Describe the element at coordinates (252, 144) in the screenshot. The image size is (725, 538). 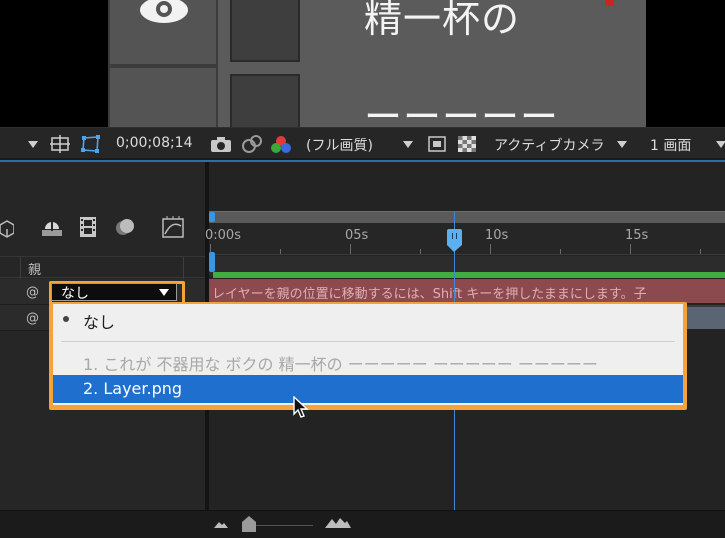
I see `show-snapshot-icon` at that location.